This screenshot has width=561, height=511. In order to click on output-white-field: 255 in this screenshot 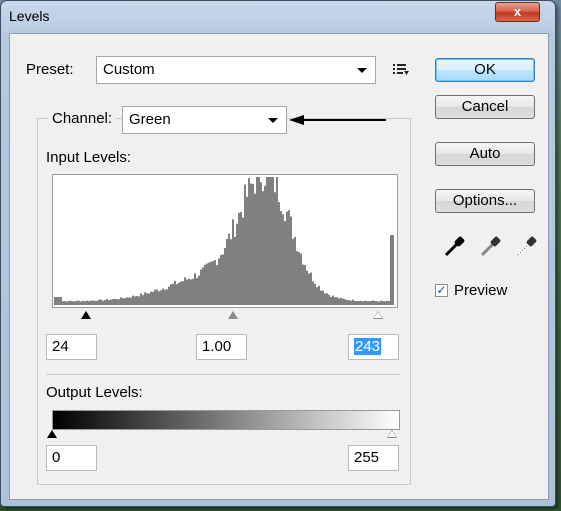, I will do `click(373, 458)`.